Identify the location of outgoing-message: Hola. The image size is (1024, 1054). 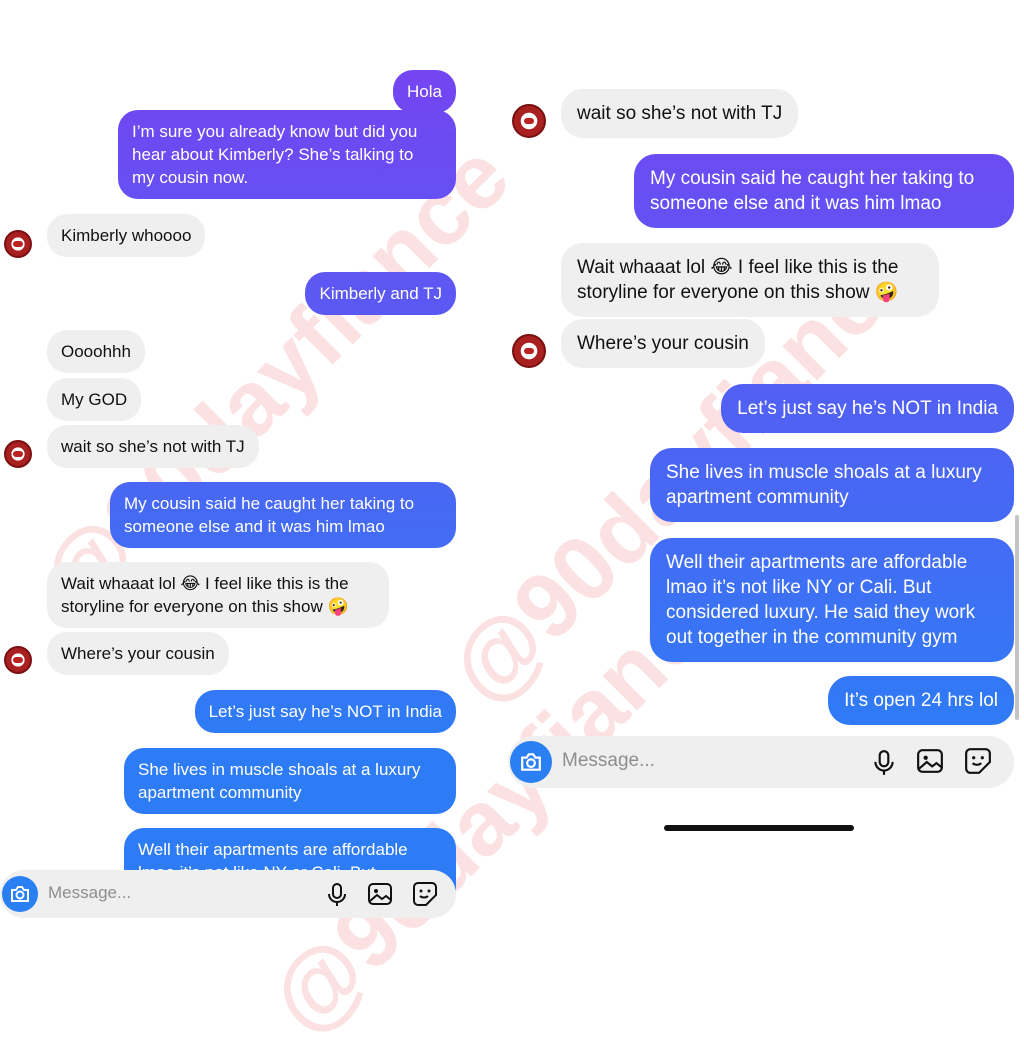
(424, 91).